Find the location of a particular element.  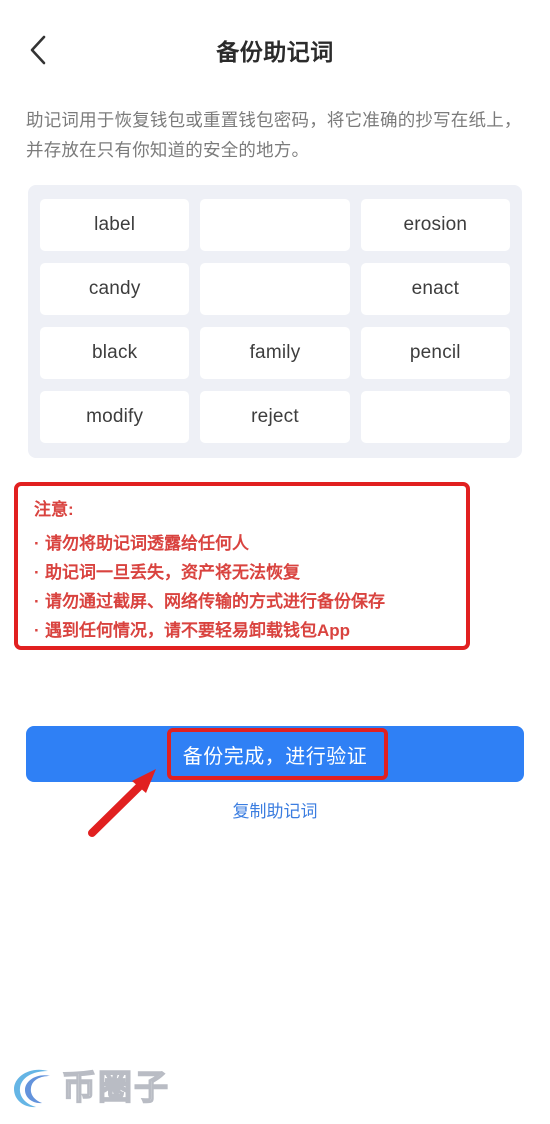

mnemonic-word-cell: label is located at coordinates (115, 225).